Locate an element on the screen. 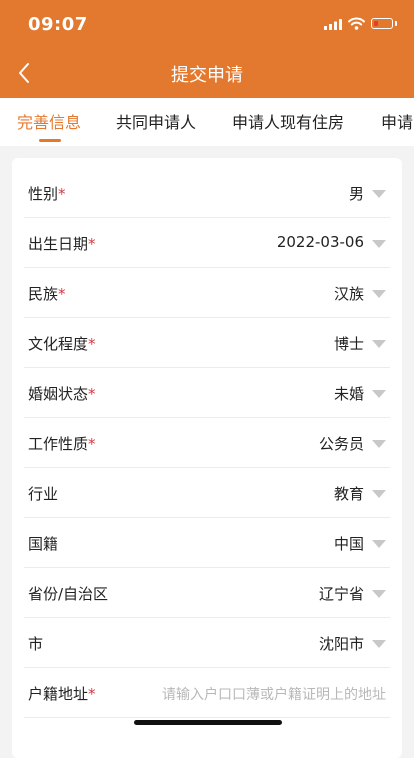 The height and width of the screenshot is (758, 414). field-value: 教育 is located at coordinates (348, 494).